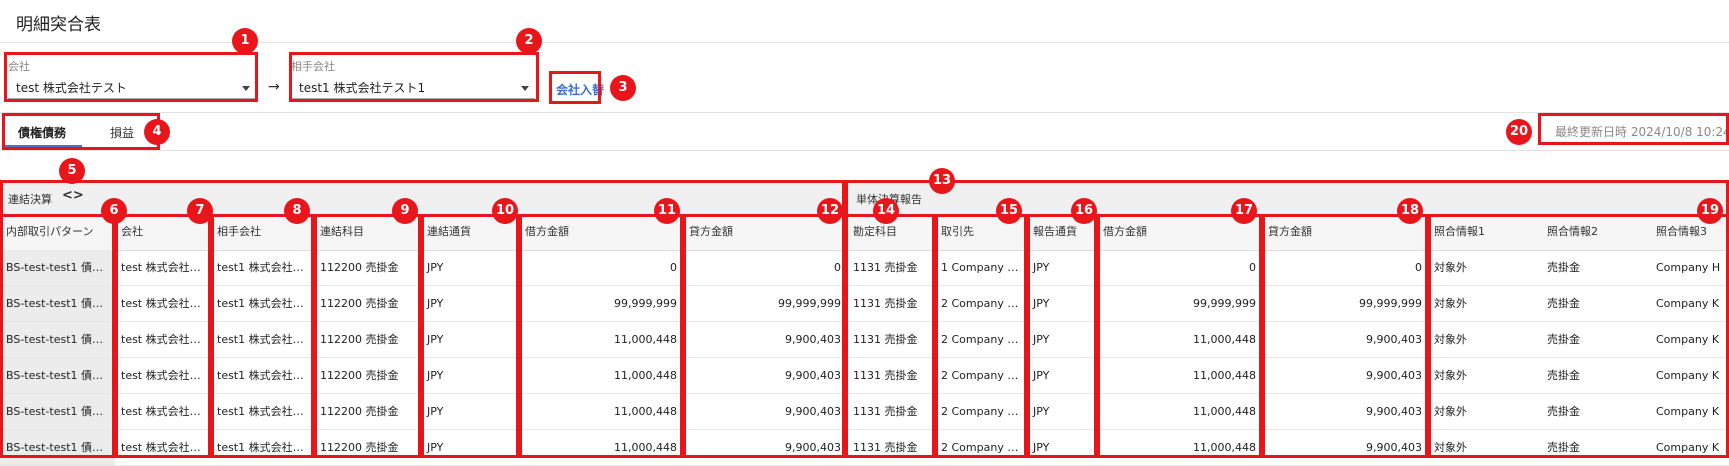  What do you see at coordinates (837, 267) in the screenshot?
I see `cell-credit-amount: 0` at bounding box center [837, 267].